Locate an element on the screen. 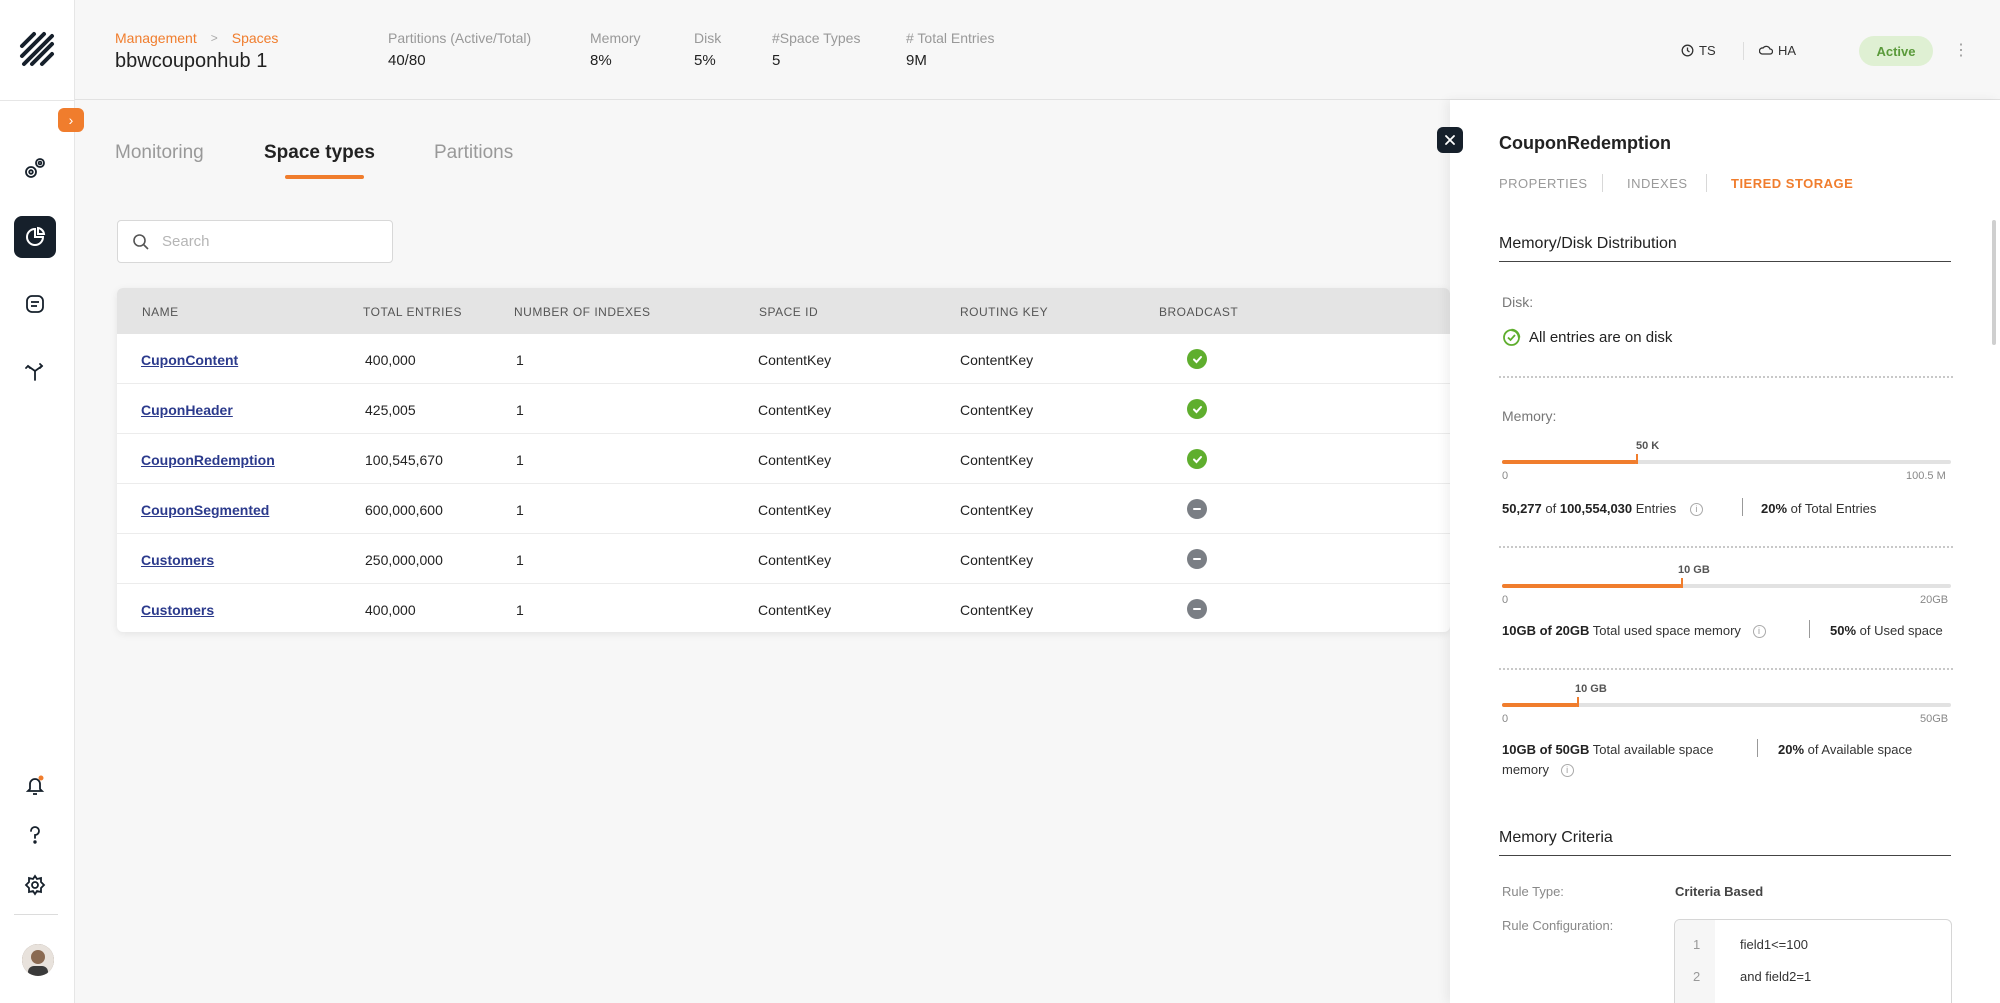  column-header-indexes: NUMBER OF INDEXES is located at coordinates (582, 312).